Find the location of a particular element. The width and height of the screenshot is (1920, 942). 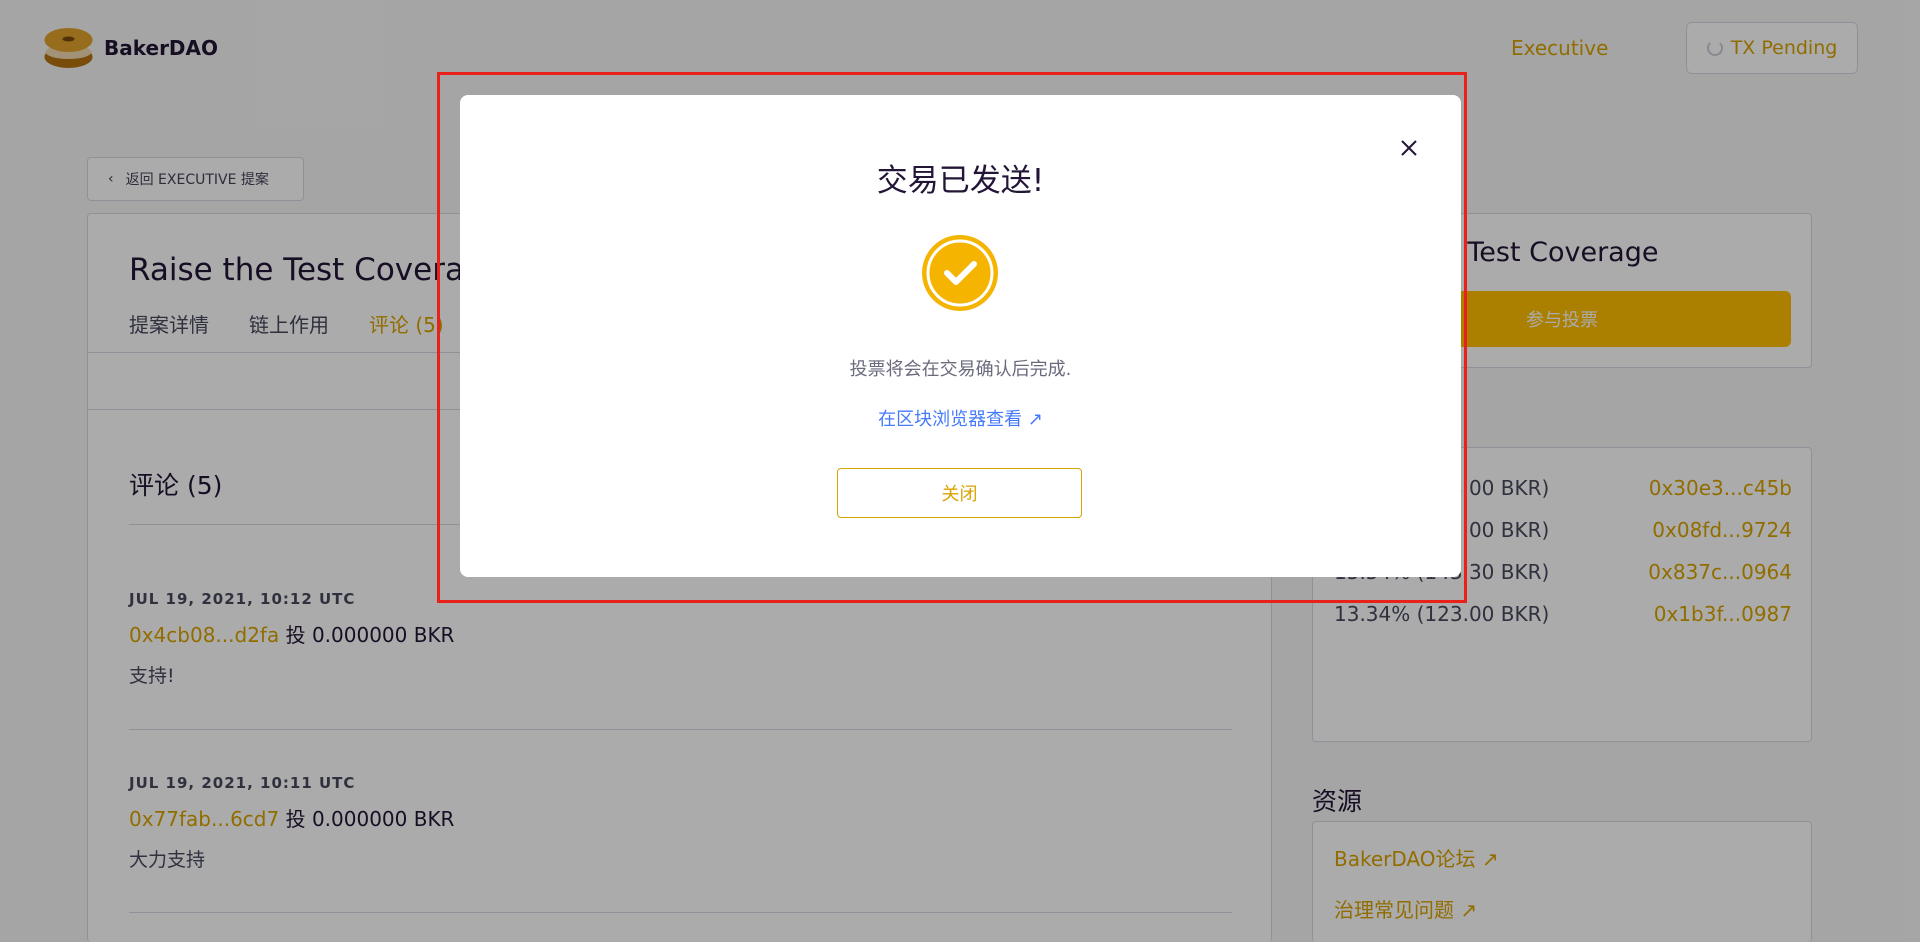

success-check-icon is located at coordinates (960, 273).